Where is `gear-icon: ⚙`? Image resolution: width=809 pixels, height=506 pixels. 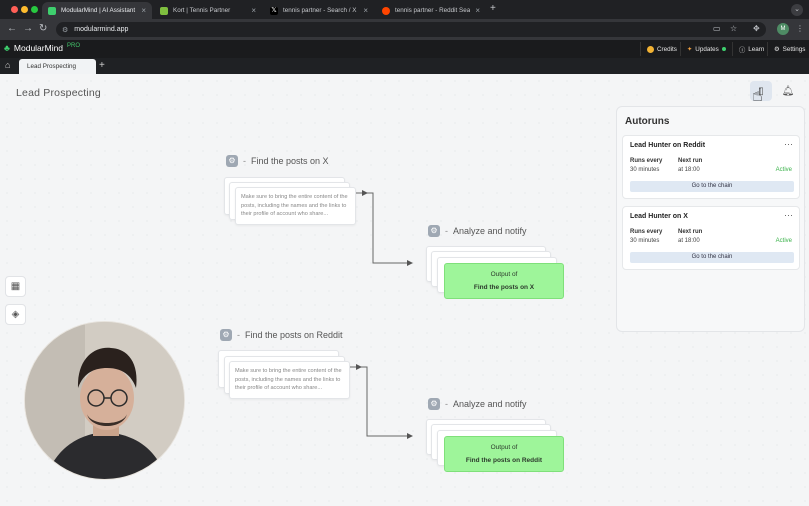 gear-icon: ⚙ is located at coordinates (777, 49).